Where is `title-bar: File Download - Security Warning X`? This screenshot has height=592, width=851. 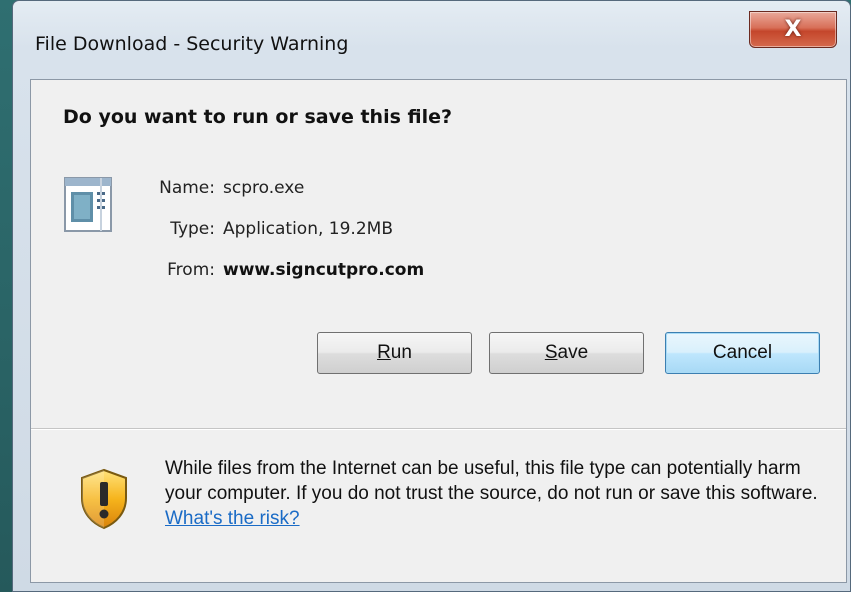
title-bar: File Download - Security Warning X is located at coordinates (431, 40).